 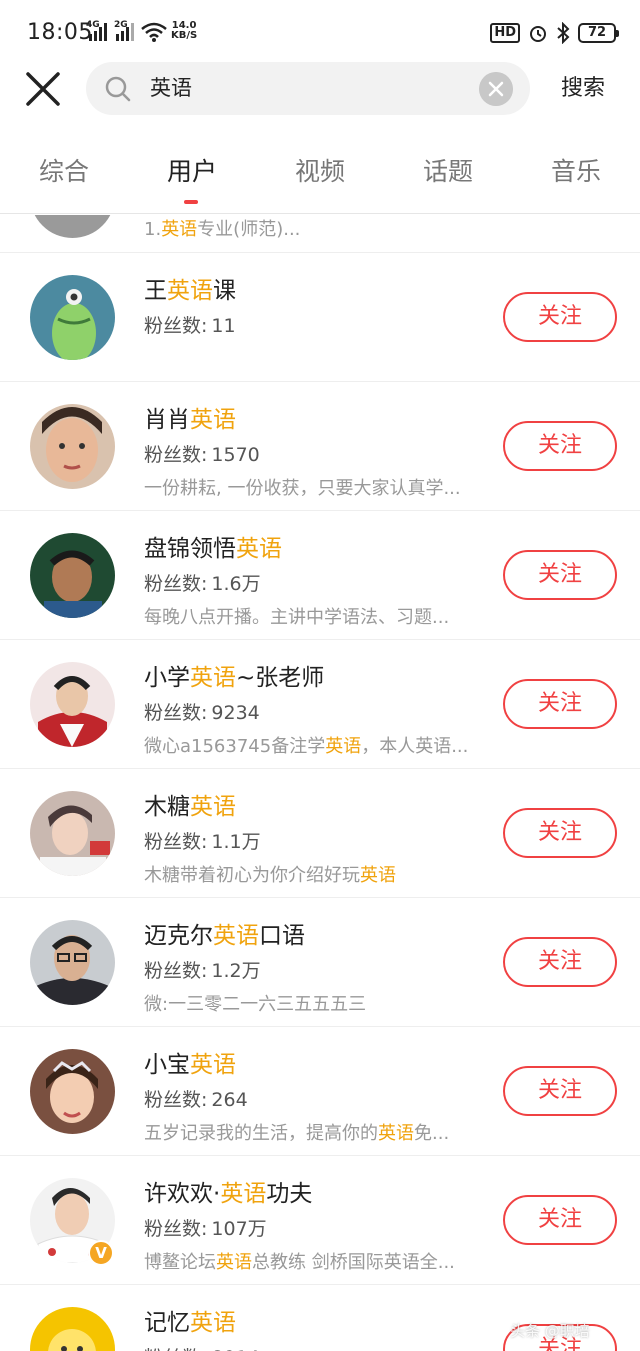 I want to click on verified-badge-icon: V, so click(x=101, y=1253).